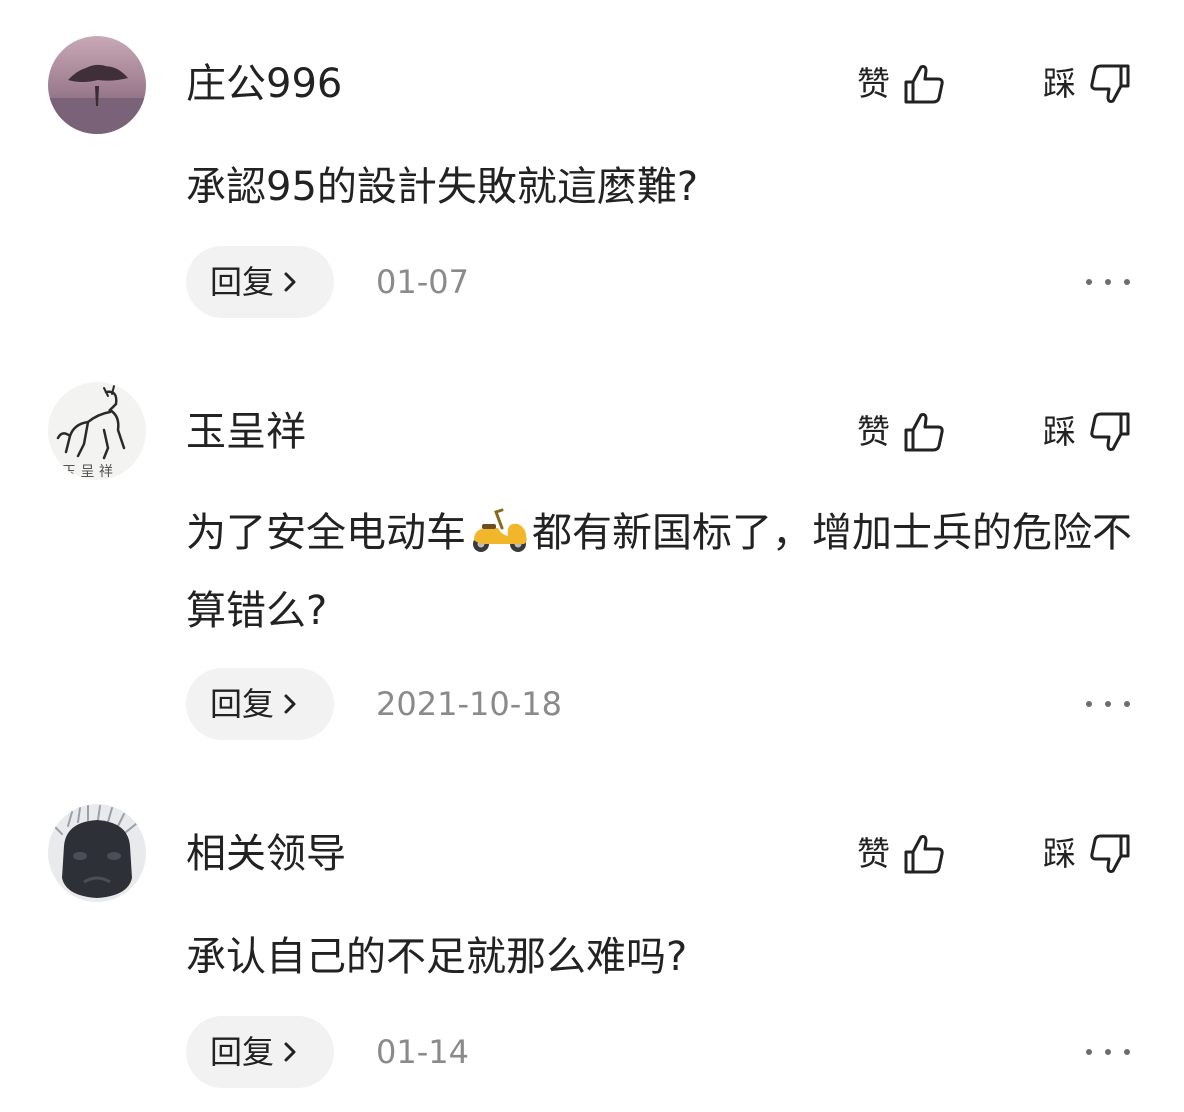 The height and width of the screenshot is (1112, 1184). Describe the element at coordinates (661, 572) in the screenshot. I see `comment-text: 为了安全电动车 都有新国标了，增加士兵的危险不算错么?` at that location.